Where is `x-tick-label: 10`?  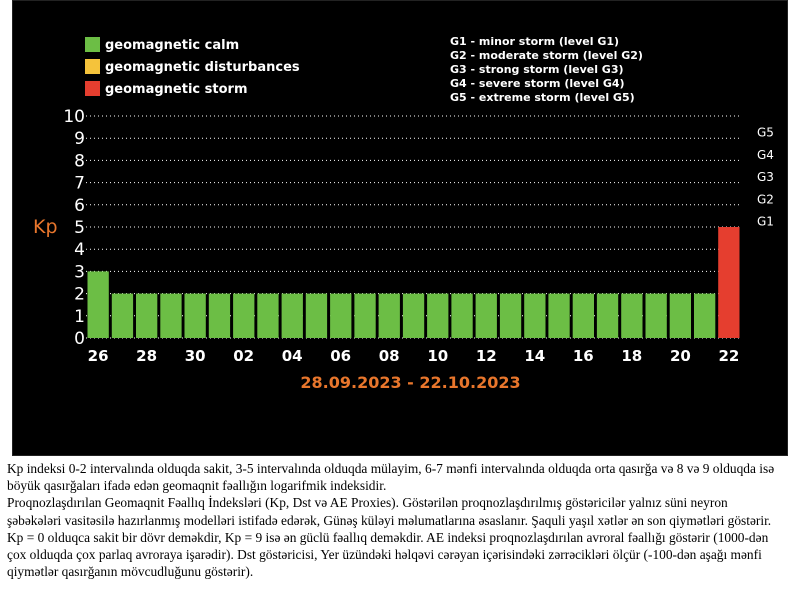 x-tick-label: 10 is located at coordinates (437, 356).